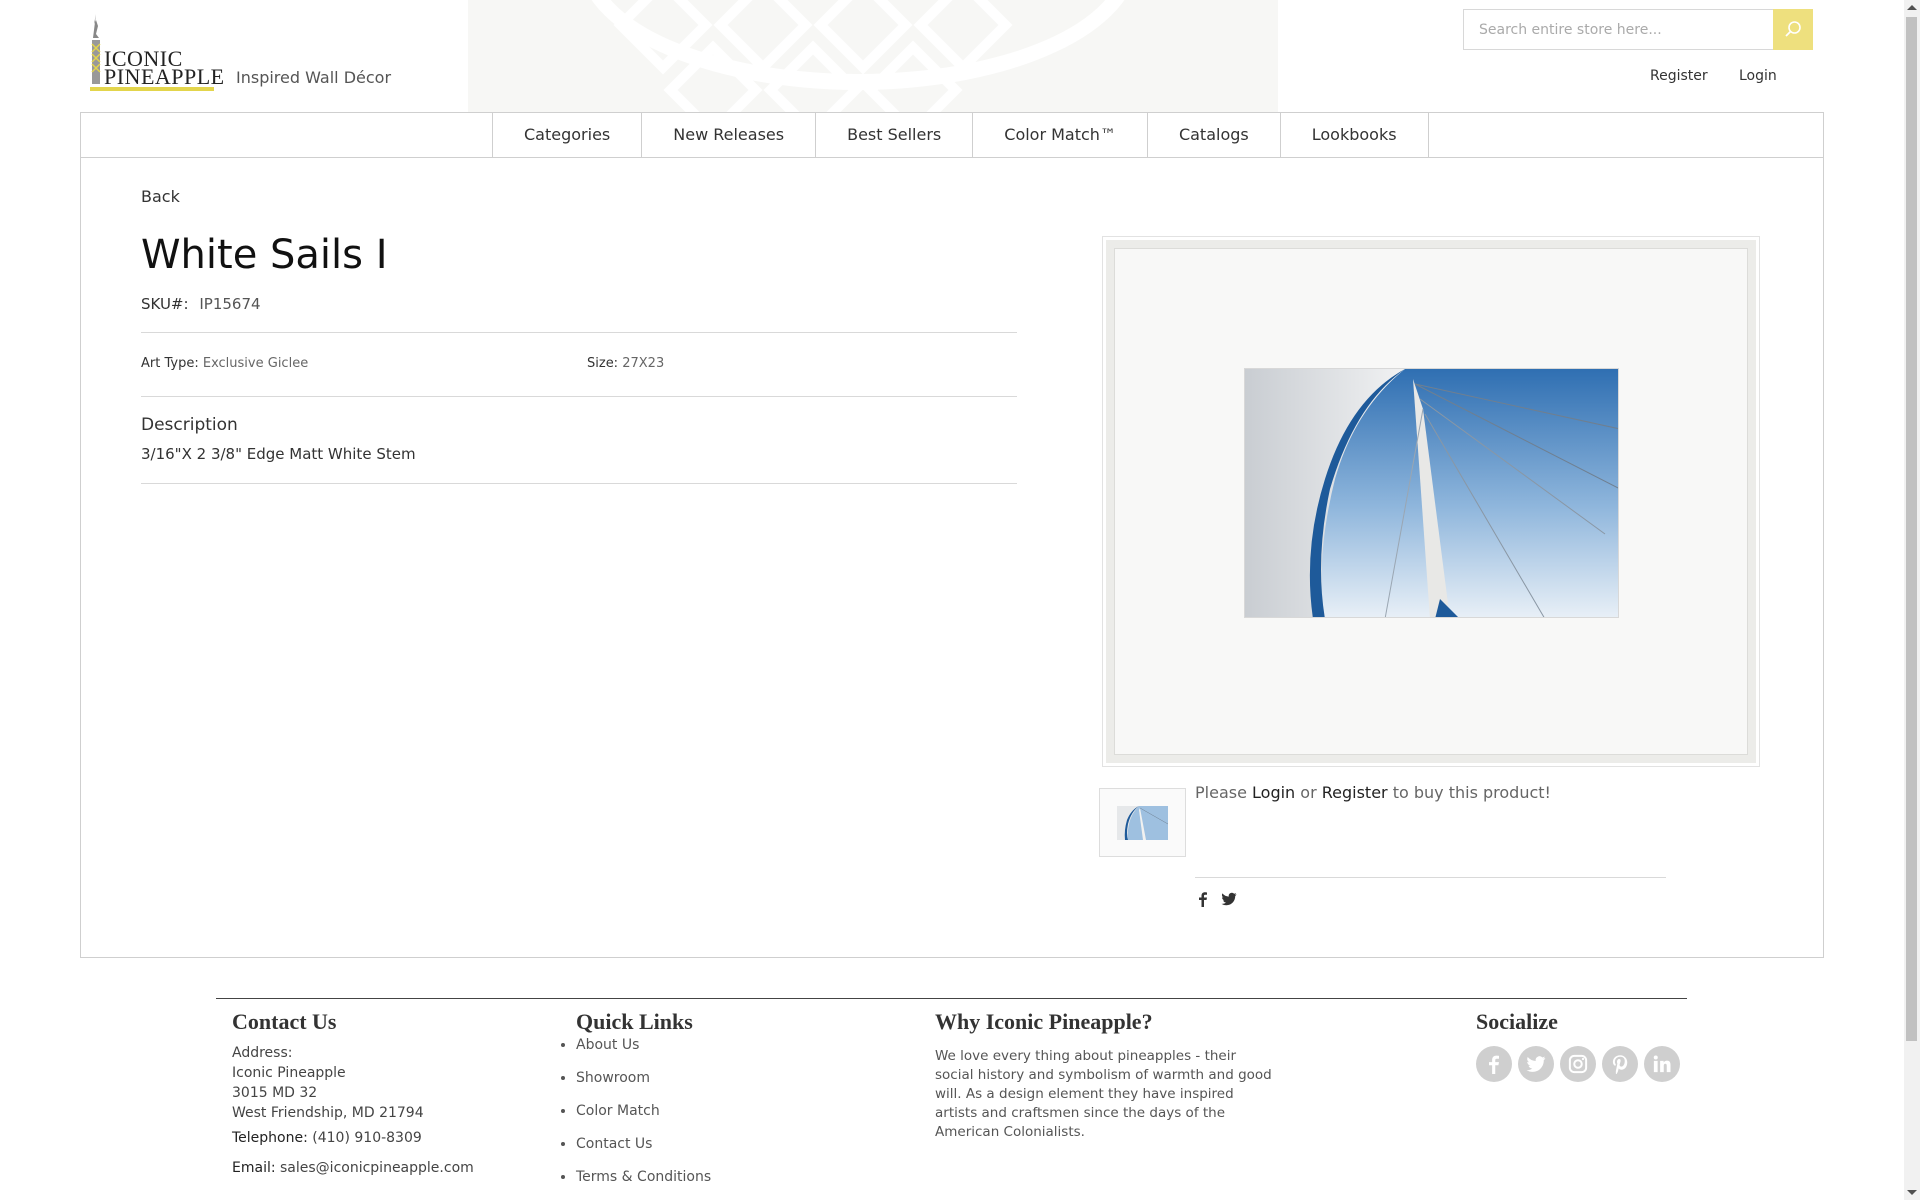 This screenshot has width=1920, height=1200. Describe the element at coordinates (254, 1168) in the screenshot. I see `email-label: Email:` at that location.